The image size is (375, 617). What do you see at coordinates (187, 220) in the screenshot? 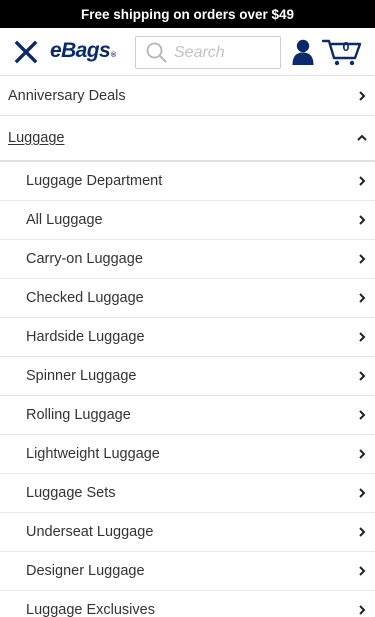
I see `submenu-item-all-luggage: All Luggage` at bounding box center [187, 220].